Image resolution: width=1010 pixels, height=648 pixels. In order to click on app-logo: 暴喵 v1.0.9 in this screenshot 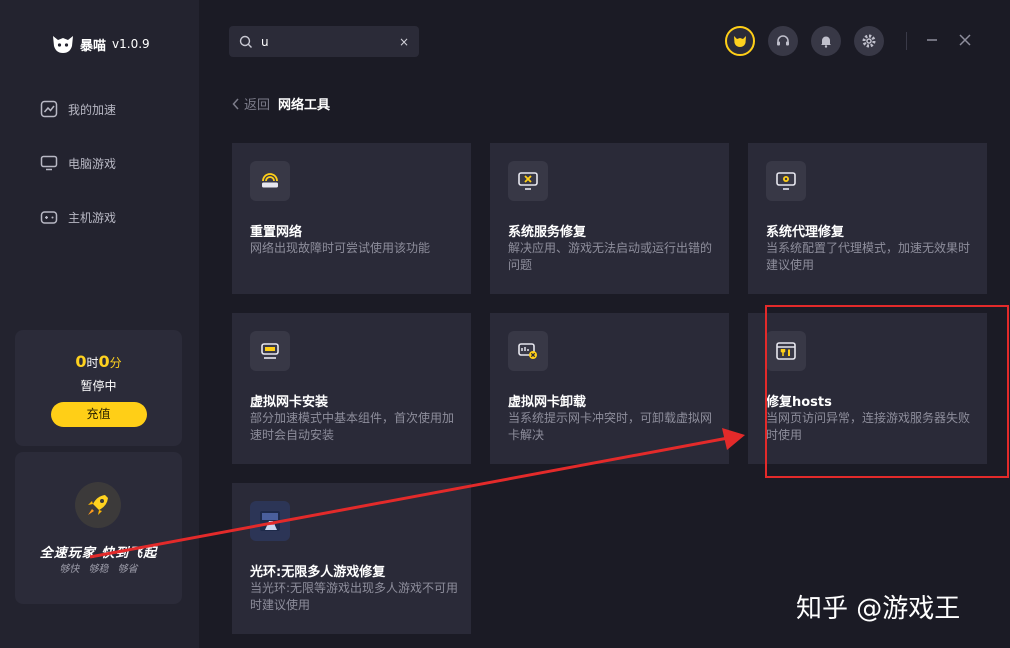, I will do `click(100, 44)`.